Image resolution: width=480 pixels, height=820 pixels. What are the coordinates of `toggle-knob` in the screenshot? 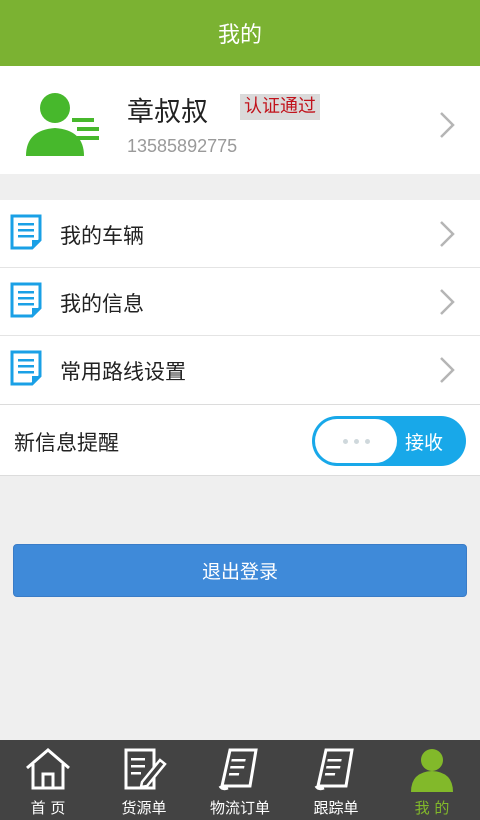 It's located at (356, 441).